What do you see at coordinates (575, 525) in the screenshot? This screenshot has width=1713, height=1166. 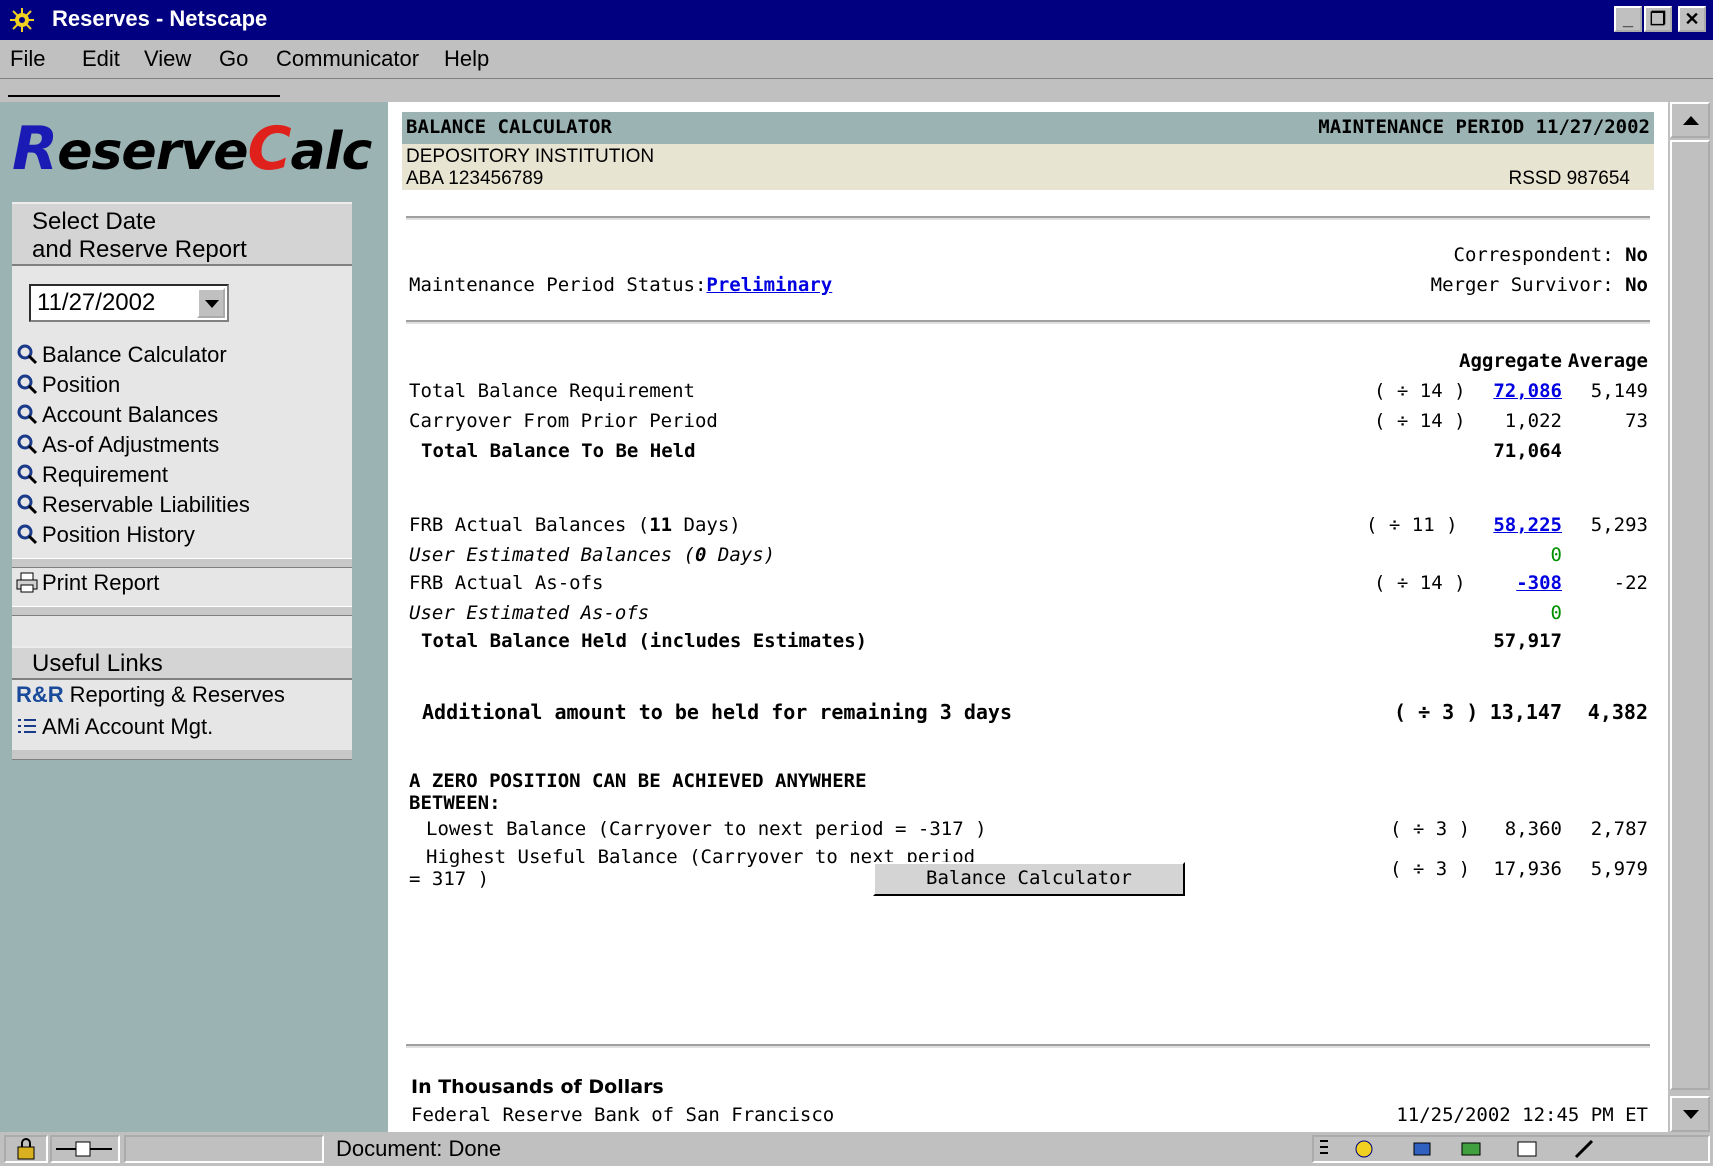 I see `row-label: FRB Actual Balances (11 Days)` at bounding box center [575, 525].